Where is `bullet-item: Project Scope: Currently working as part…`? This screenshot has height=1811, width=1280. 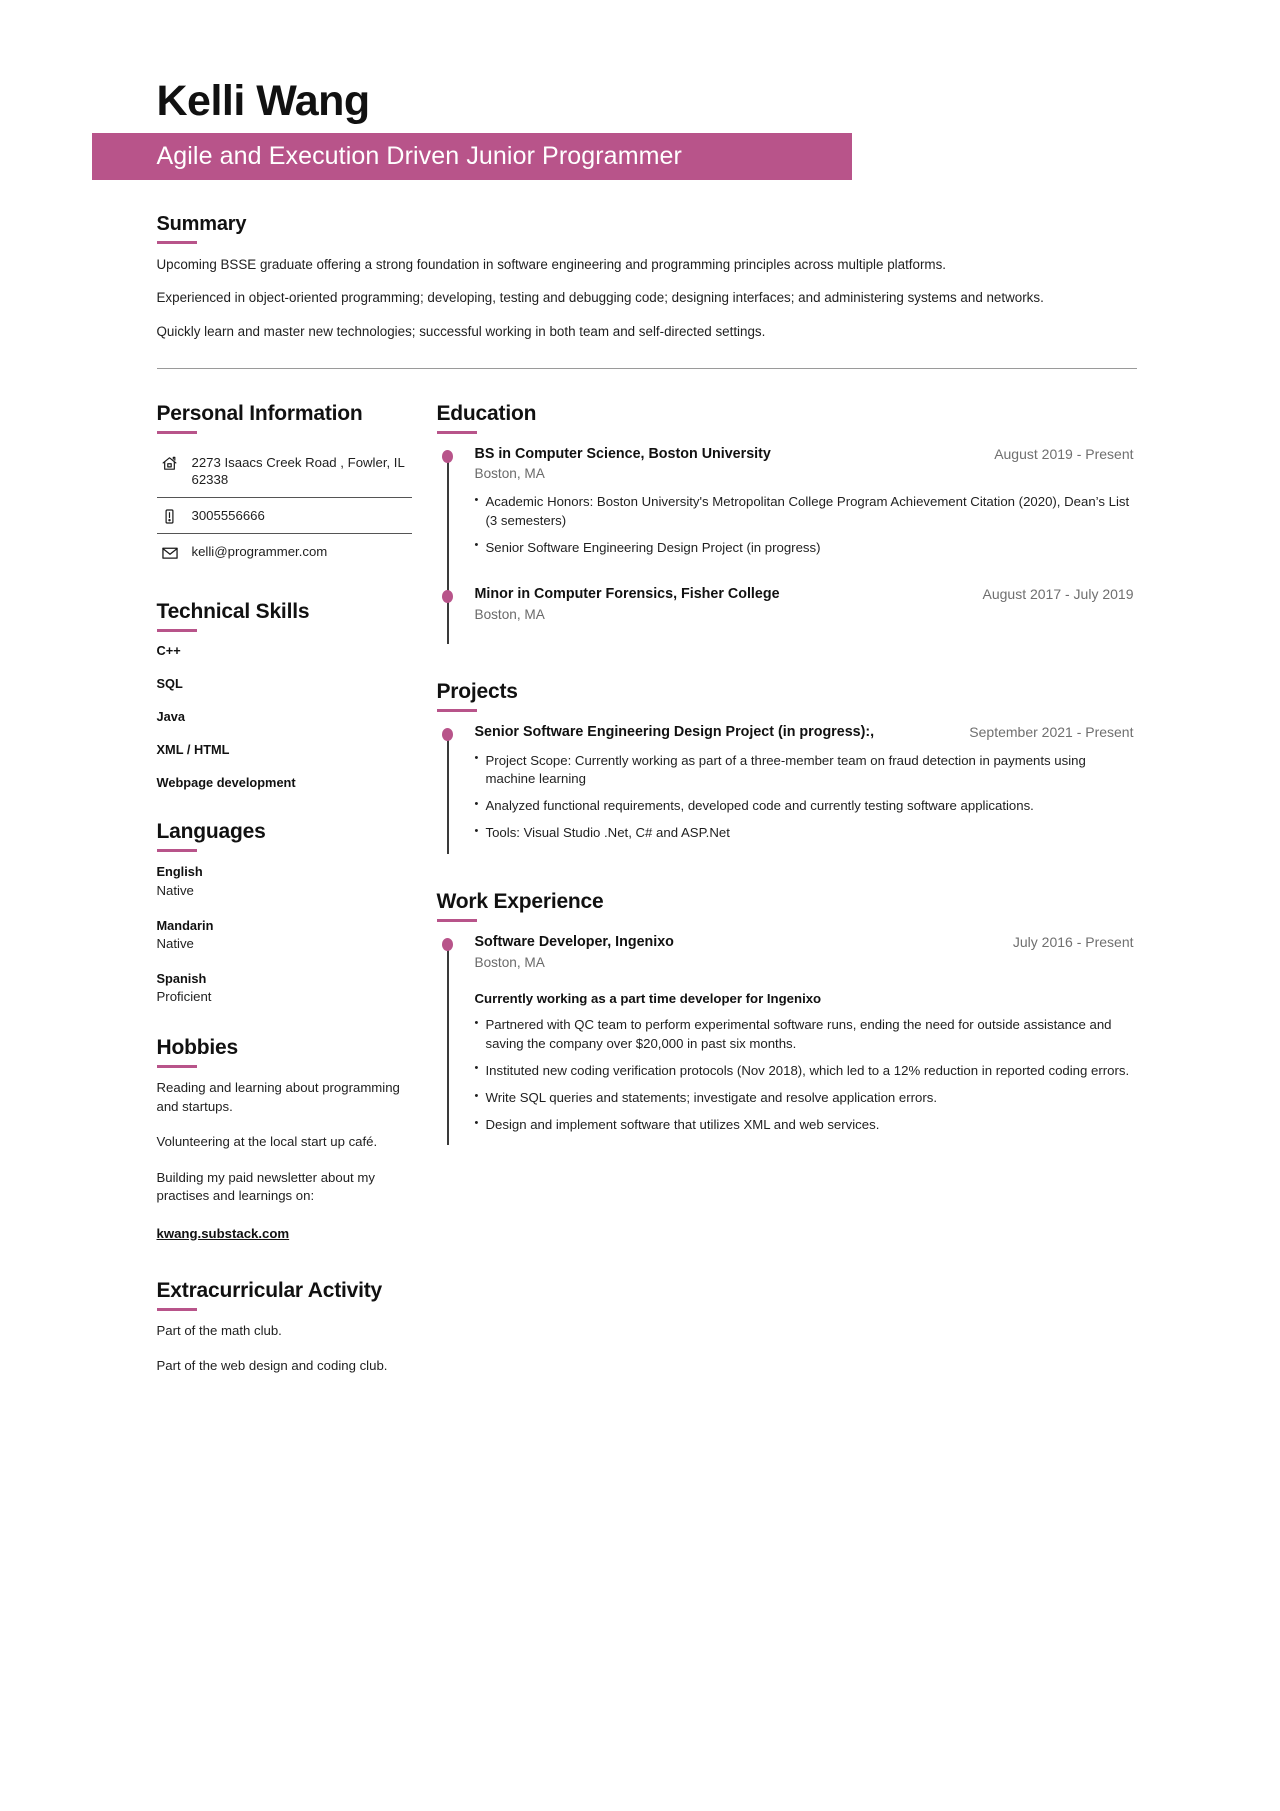
bullet-item: Project Scope: Currently working as part… is located at coordinates (804, 769).